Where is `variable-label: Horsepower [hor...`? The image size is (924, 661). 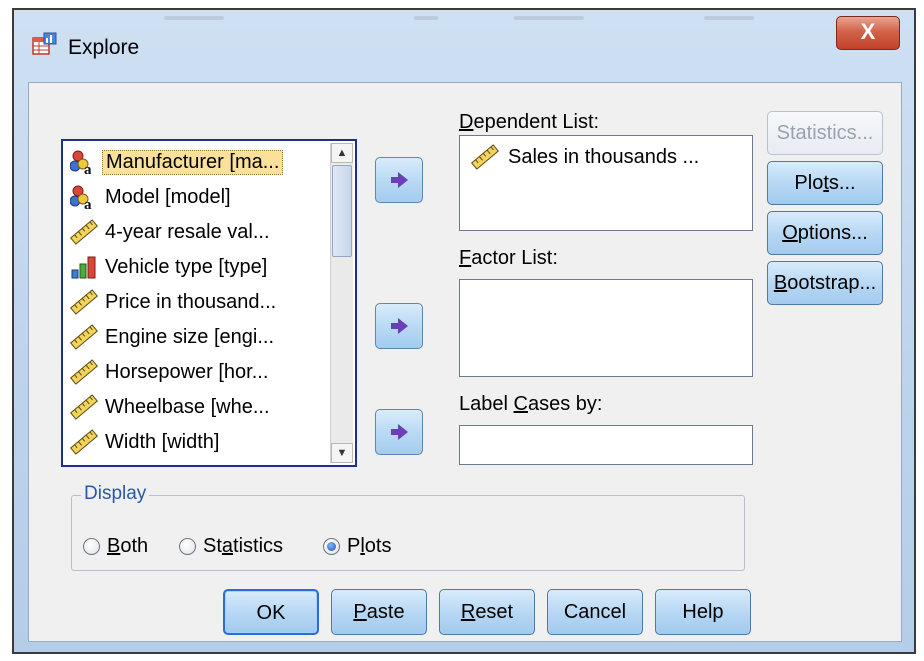 variable-label: Horsepower [hor... is located at coordinates (187, 371).